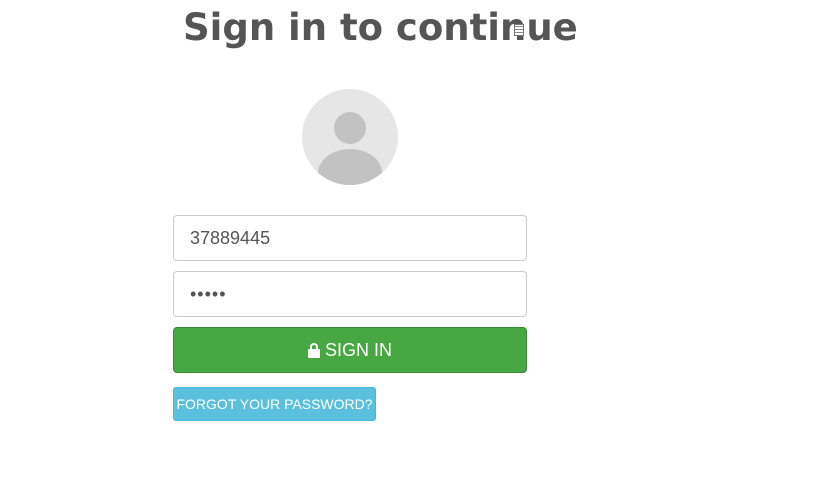 This screenshot has width=817, height=488. Describe the element at coordinates (358, 349) in the screenshot. I see `sign-in-label: SIGN IN` at that location.